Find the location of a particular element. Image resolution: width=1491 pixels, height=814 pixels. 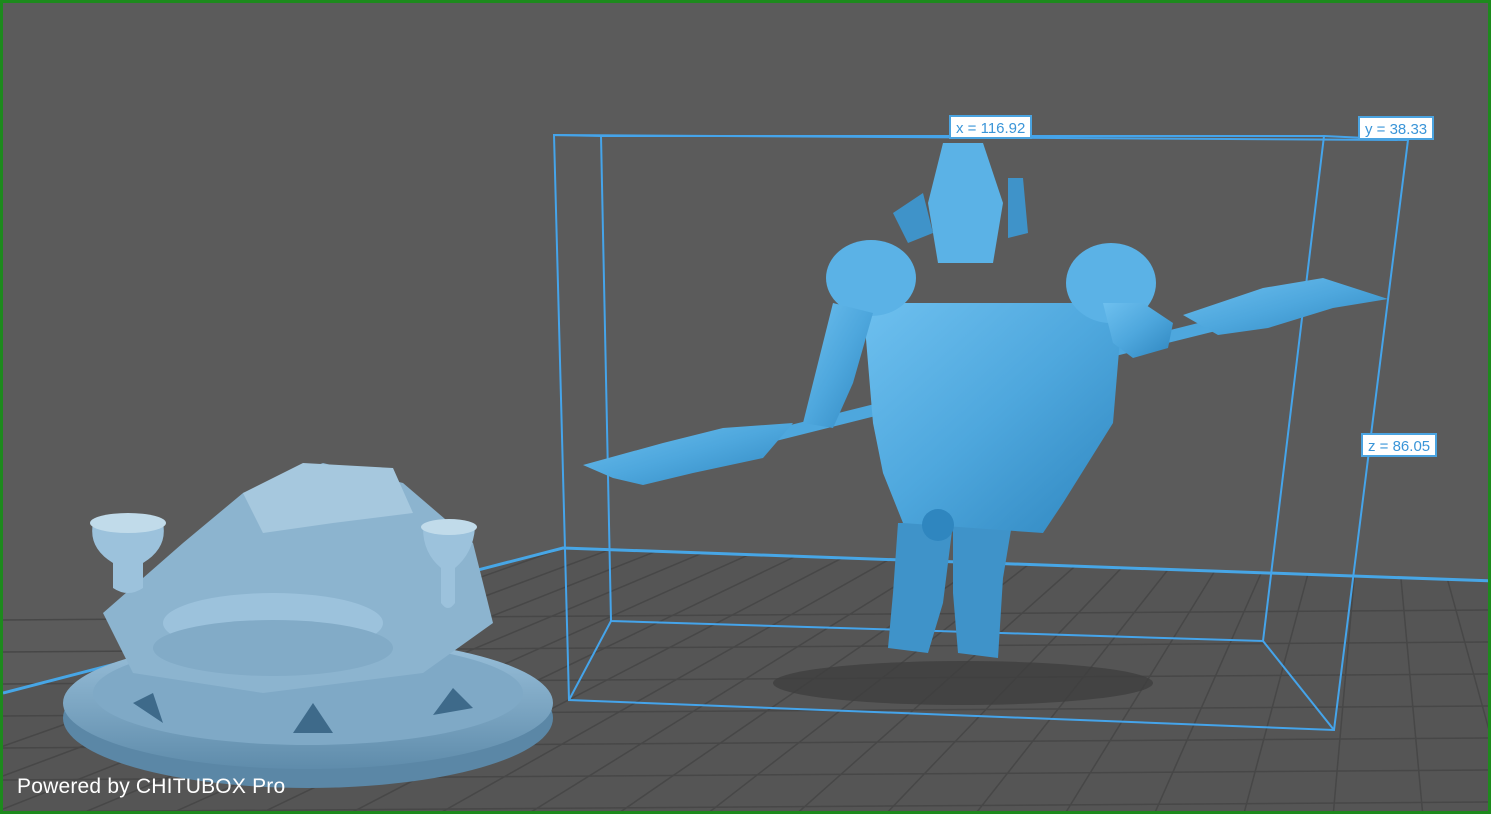

dimension-y-label: y = 38.33 is located at coordinates (1396, 128).